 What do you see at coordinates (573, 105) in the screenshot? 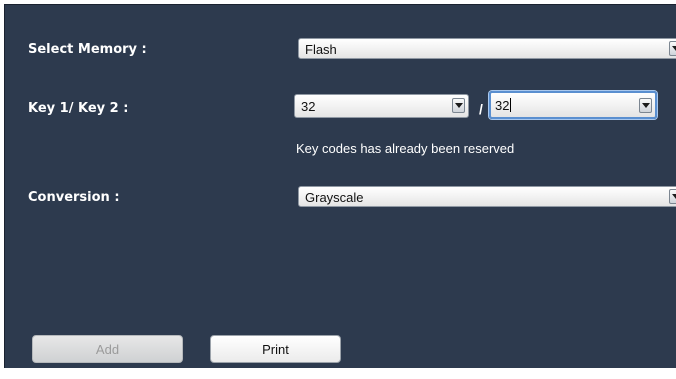
I see `key2-select: 32` at bounding box center [573, 105].